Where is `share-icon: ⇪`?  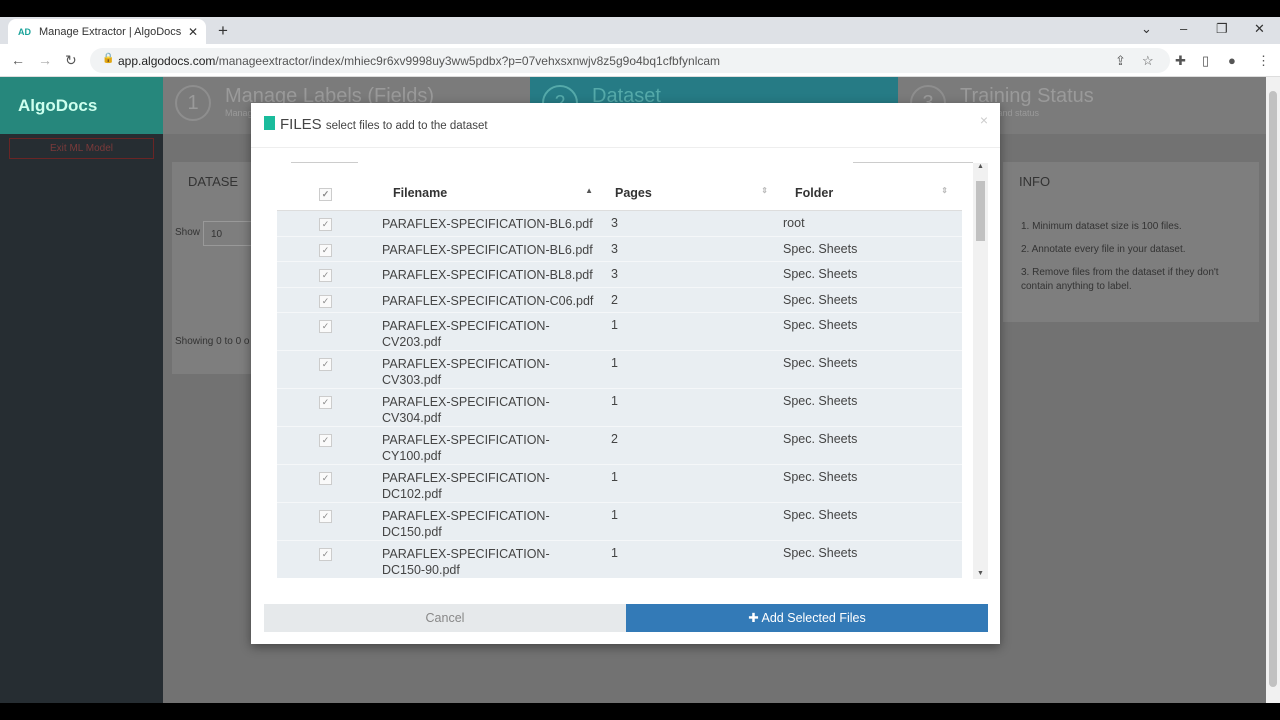
share-icon: ⇪ is located at coordinates (1120, 61).